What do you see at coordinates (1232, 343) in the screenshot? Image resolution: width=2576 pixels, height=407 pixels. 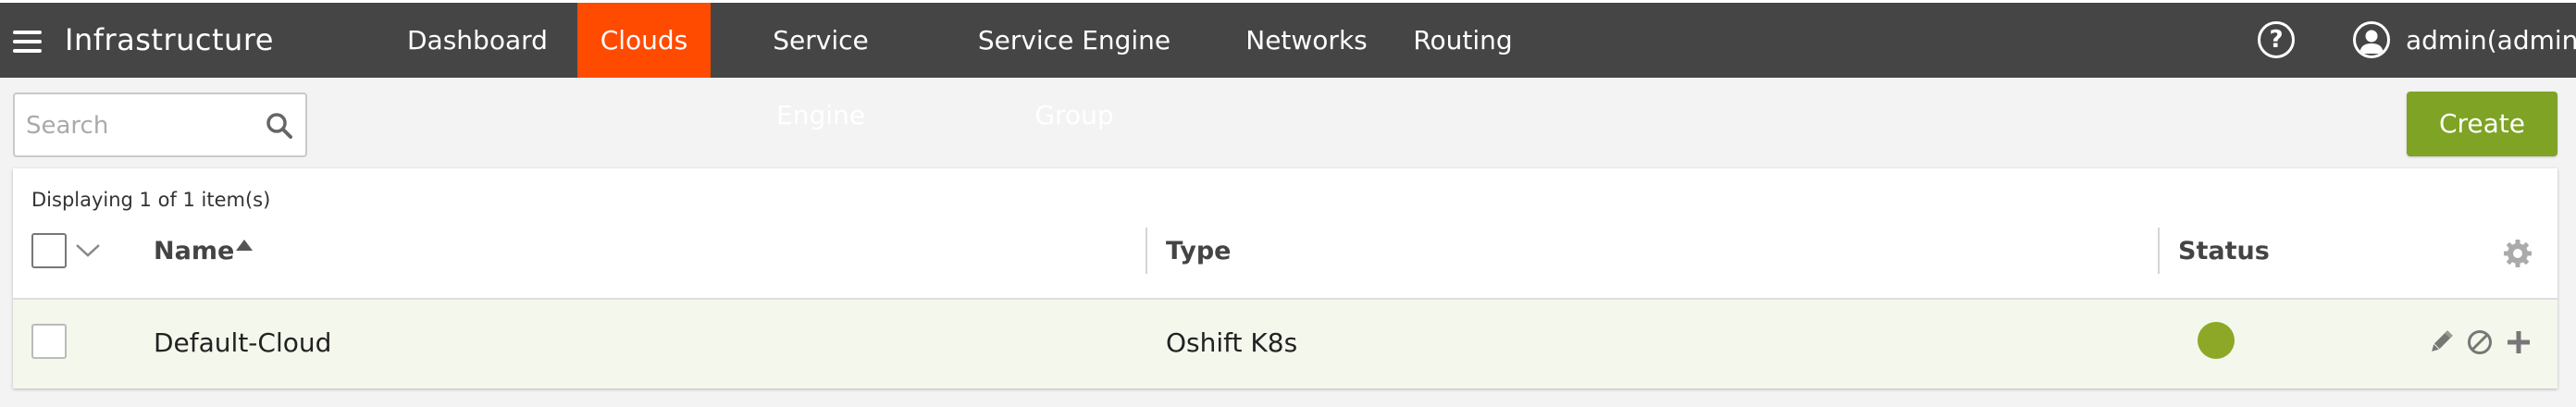 I see `cloud-type: Oshift K8s` at bounding box center [1232, 343].